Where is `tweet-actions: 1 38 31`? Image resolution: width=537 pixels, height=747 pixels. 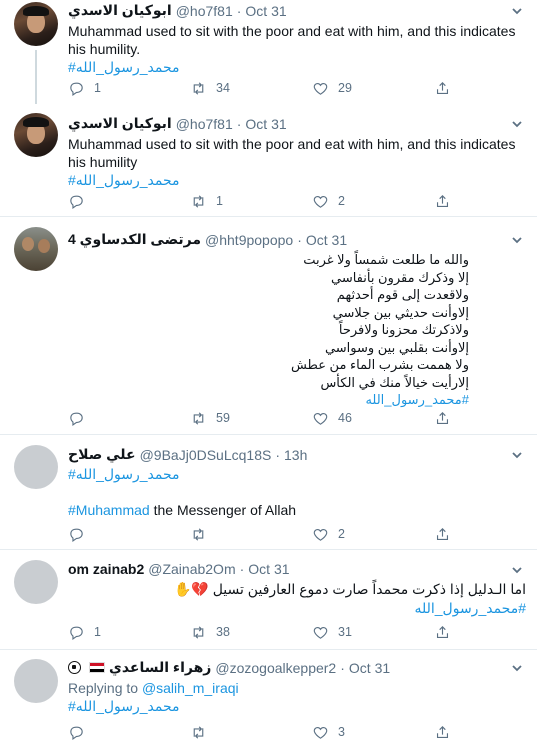 tweet-actions: 1 38 31 is located at coordinates (278, 632).